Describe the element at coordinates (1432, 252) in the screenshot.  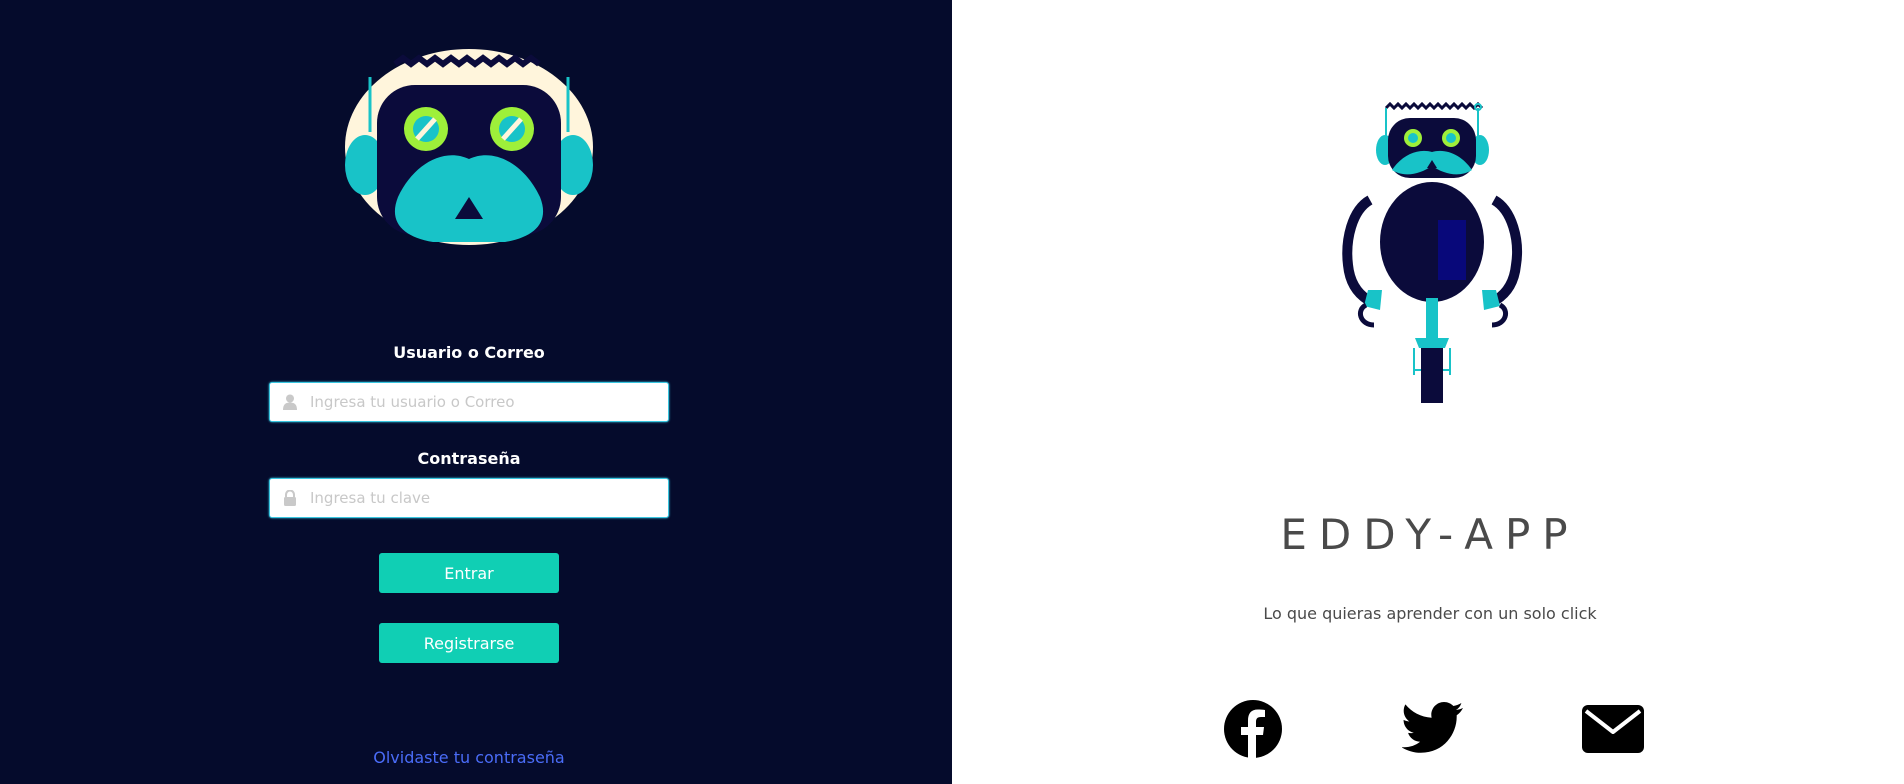
I see `robot-body-icon` at that location.